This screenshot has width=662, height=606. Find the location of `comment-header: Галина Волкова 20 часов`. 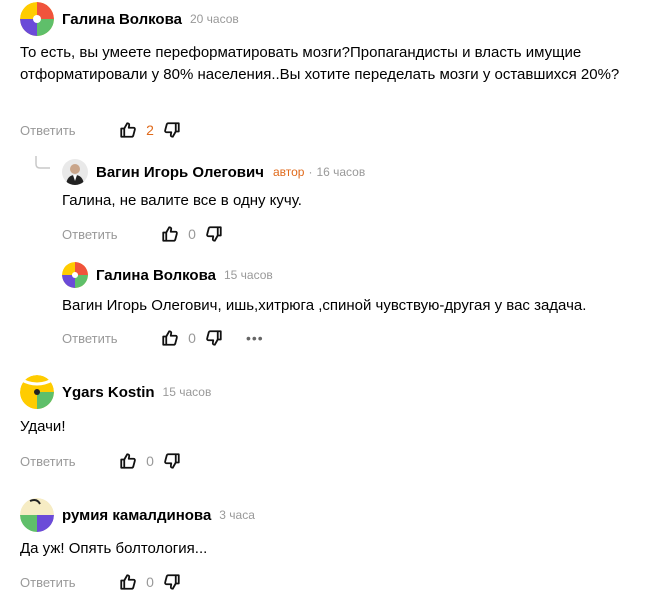

comment-header: Галина Волкова 20 часов is located at coordinates (129, 19).